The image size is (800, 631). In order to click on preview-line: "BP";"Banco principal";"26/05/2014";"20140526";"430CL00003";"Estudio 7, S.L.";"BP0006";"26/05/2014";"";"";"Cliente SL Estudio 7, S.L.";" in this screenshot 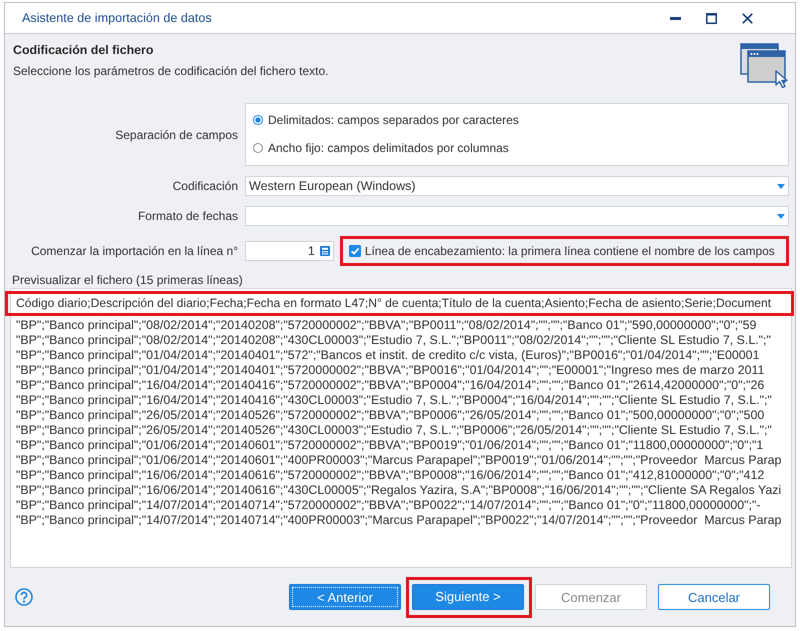, I will do `click(394, 430)`.